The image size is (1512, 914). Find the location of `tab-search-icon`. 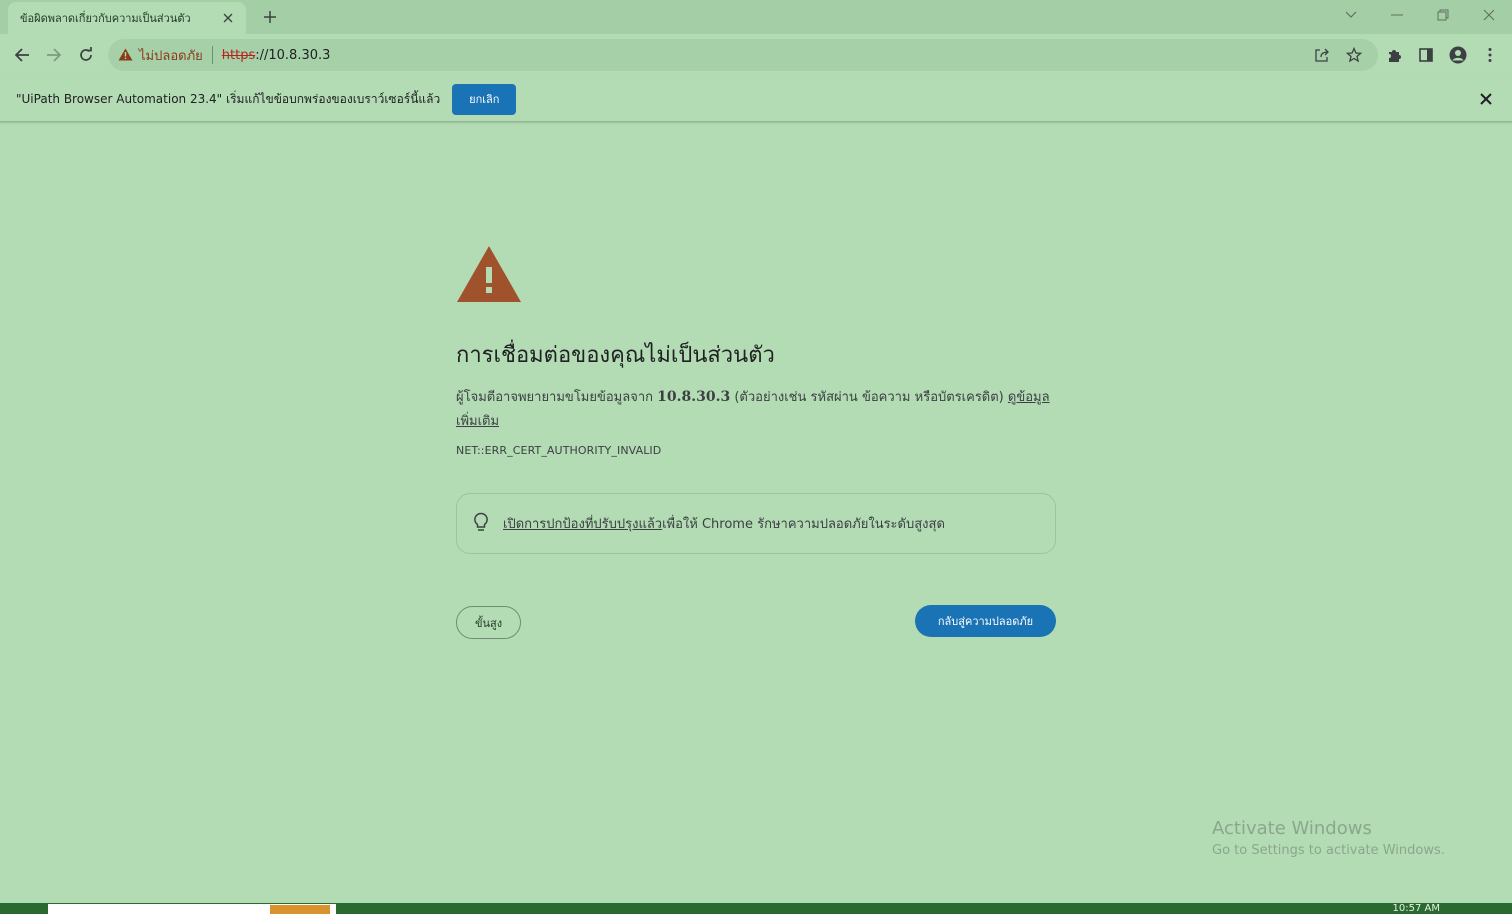

tab-search-icon is located at coordinates (1351, 15).